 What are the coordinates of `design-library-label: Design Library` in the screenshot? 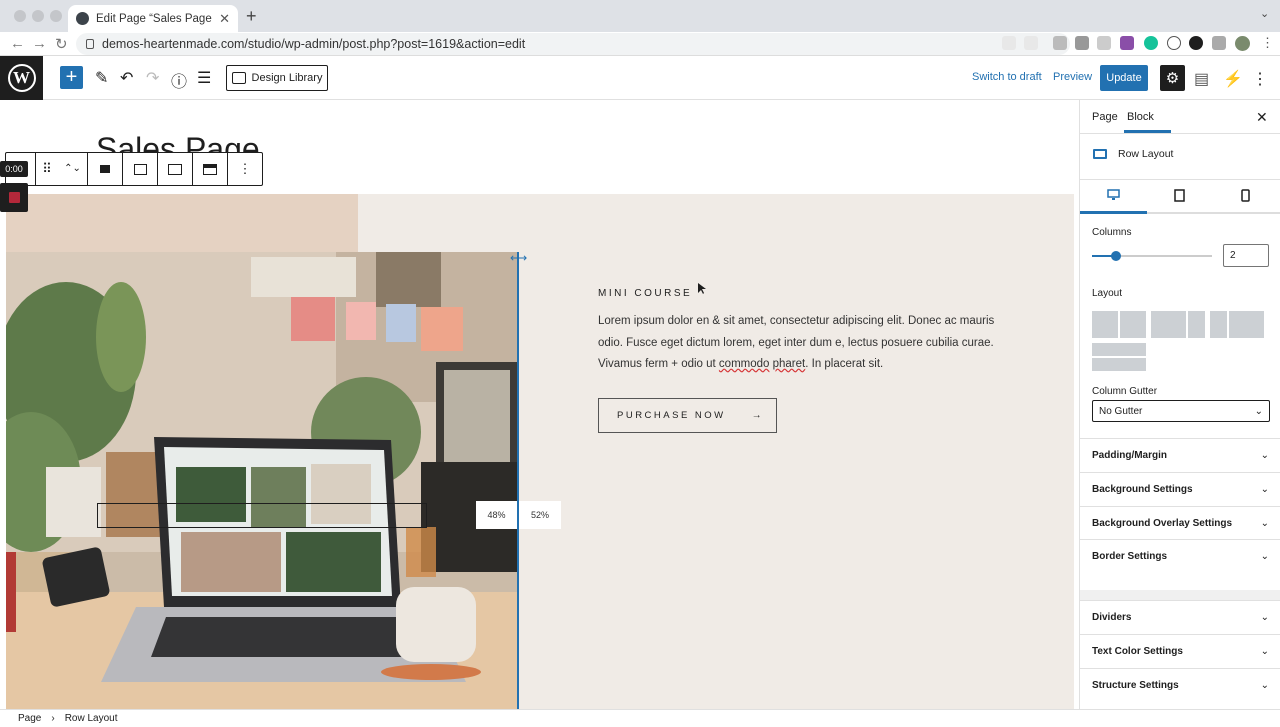 It's located at (287, 78).